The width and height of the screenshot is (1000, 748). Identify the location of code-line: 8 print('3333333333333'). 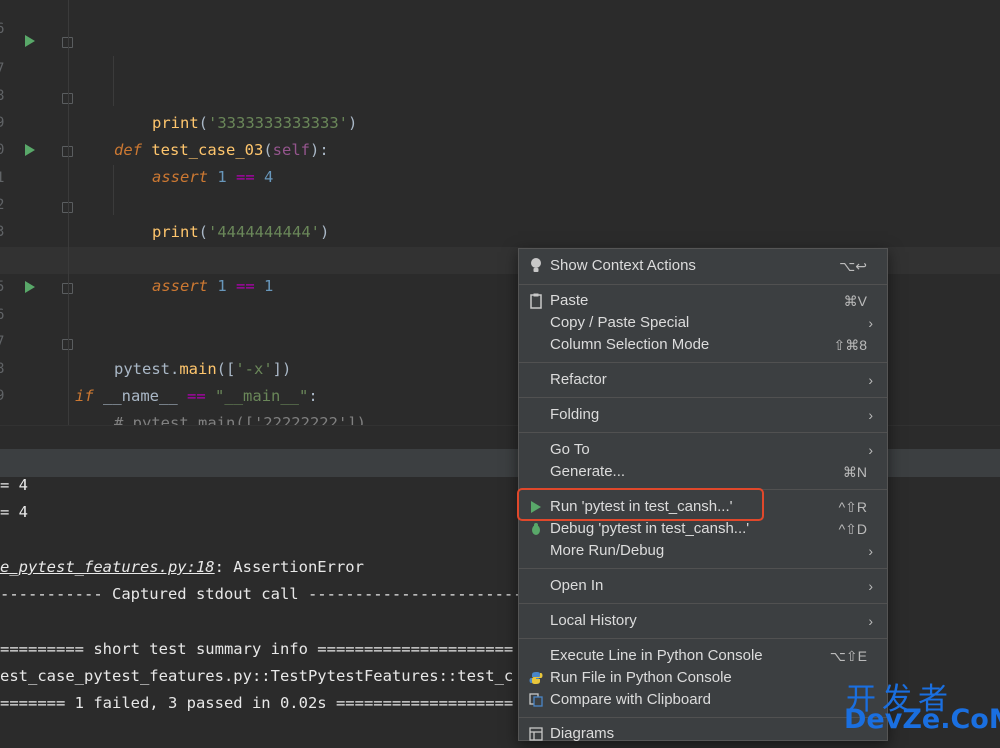
(500, 94).